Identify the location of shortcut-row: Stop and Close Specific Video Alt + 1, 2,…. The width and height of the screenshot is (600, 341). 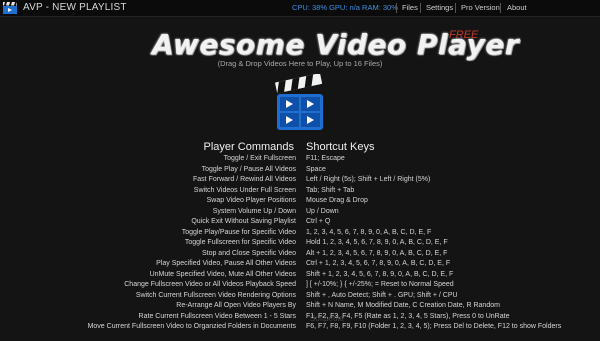
(300, 254).